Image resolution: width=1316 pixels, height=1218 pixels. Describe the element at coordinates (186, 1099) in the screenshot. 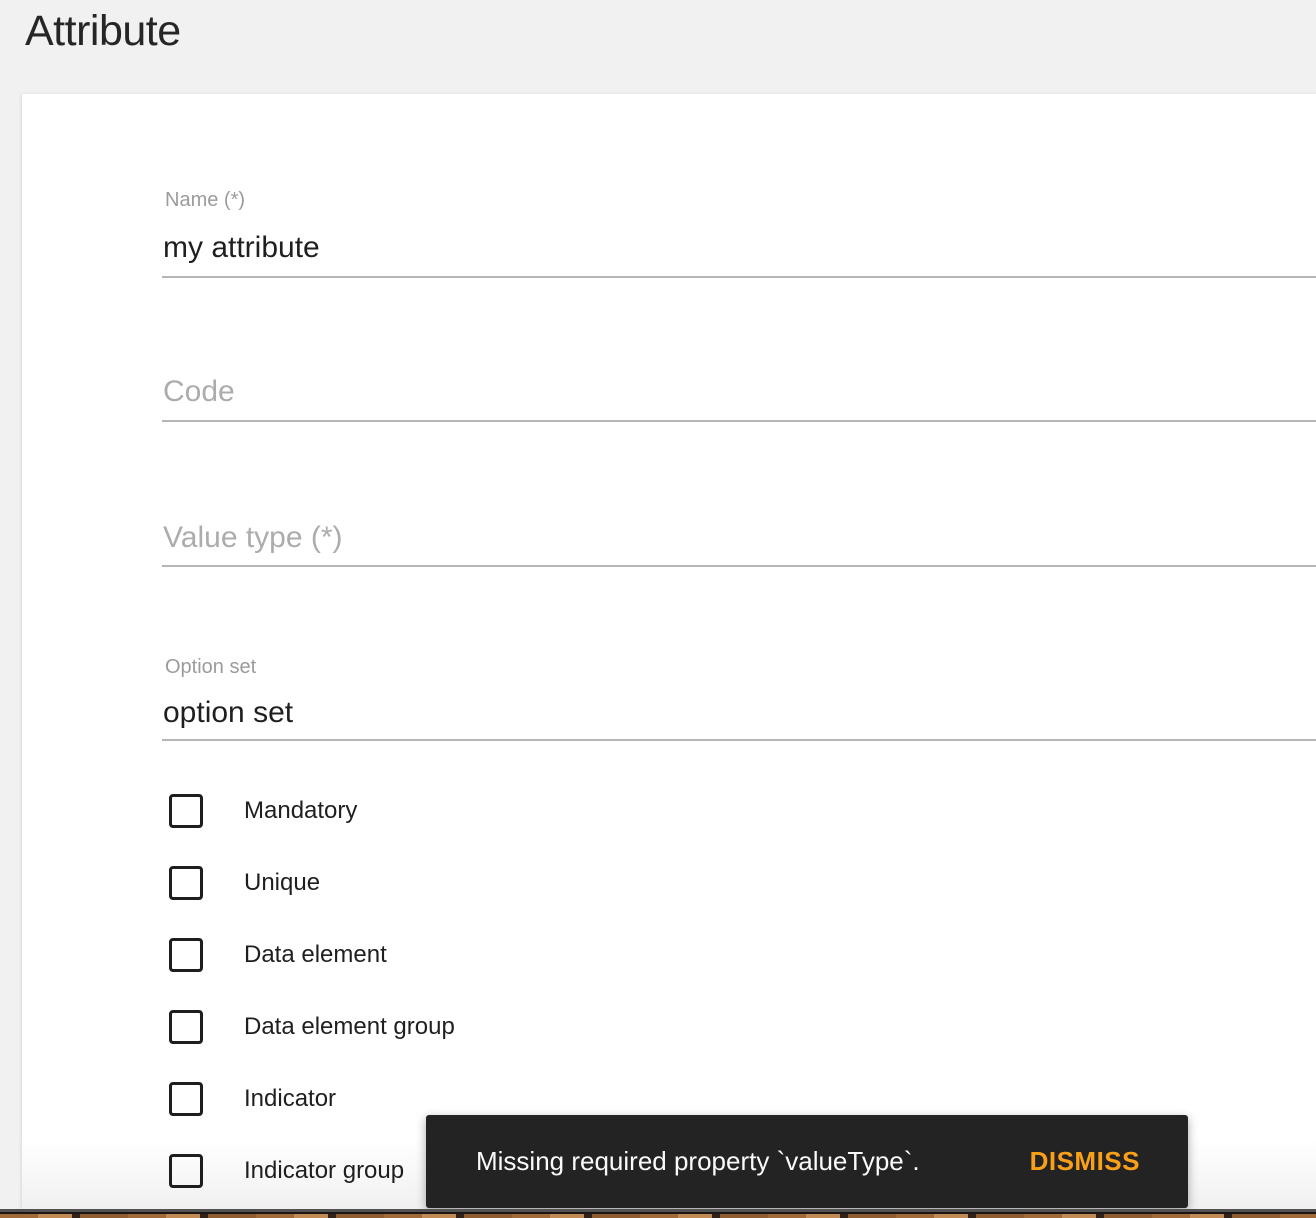

I see `indicator-checkbox` at that location.